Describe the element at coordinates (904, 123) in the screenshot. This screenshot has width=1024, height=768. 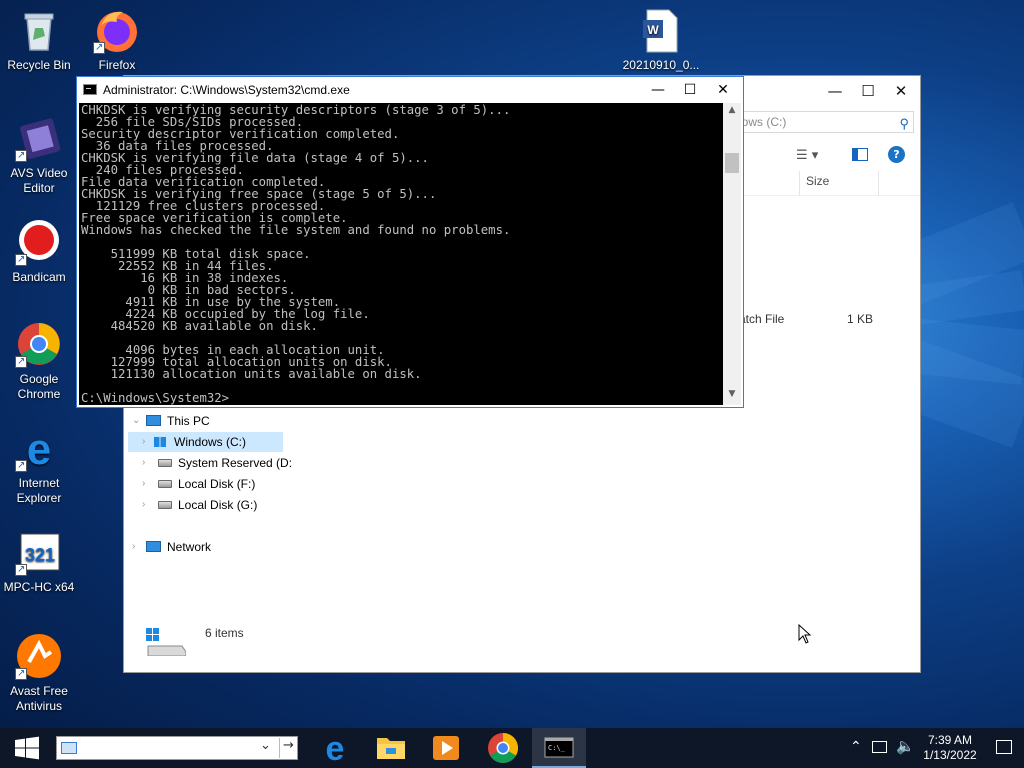
I see `search-icon: ⚲` at that location.